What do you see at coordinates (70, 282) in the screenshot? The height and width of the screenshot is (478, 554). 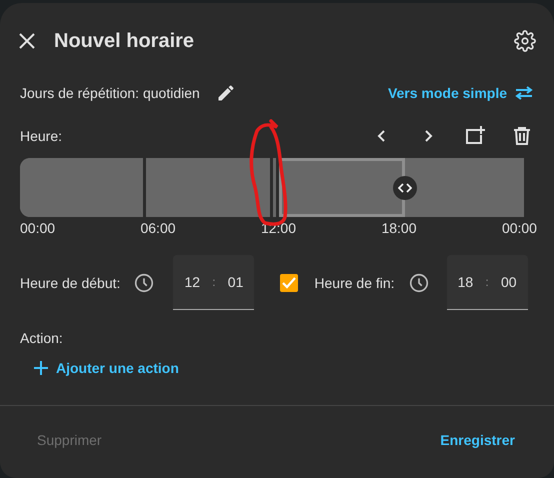 I see `start-time-label: Heure de début:` at bounding box center [70, 282].